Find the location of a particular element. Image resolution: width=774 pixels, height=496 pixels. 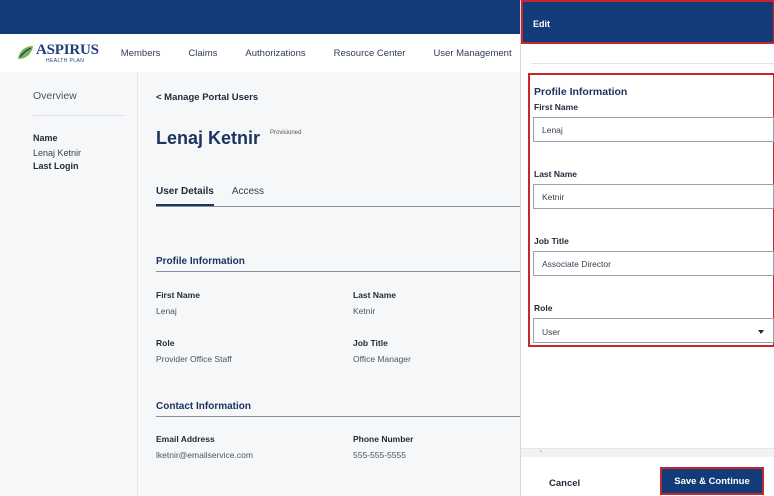

first-name-value: Lenaj is located at coordinates (166, 311).